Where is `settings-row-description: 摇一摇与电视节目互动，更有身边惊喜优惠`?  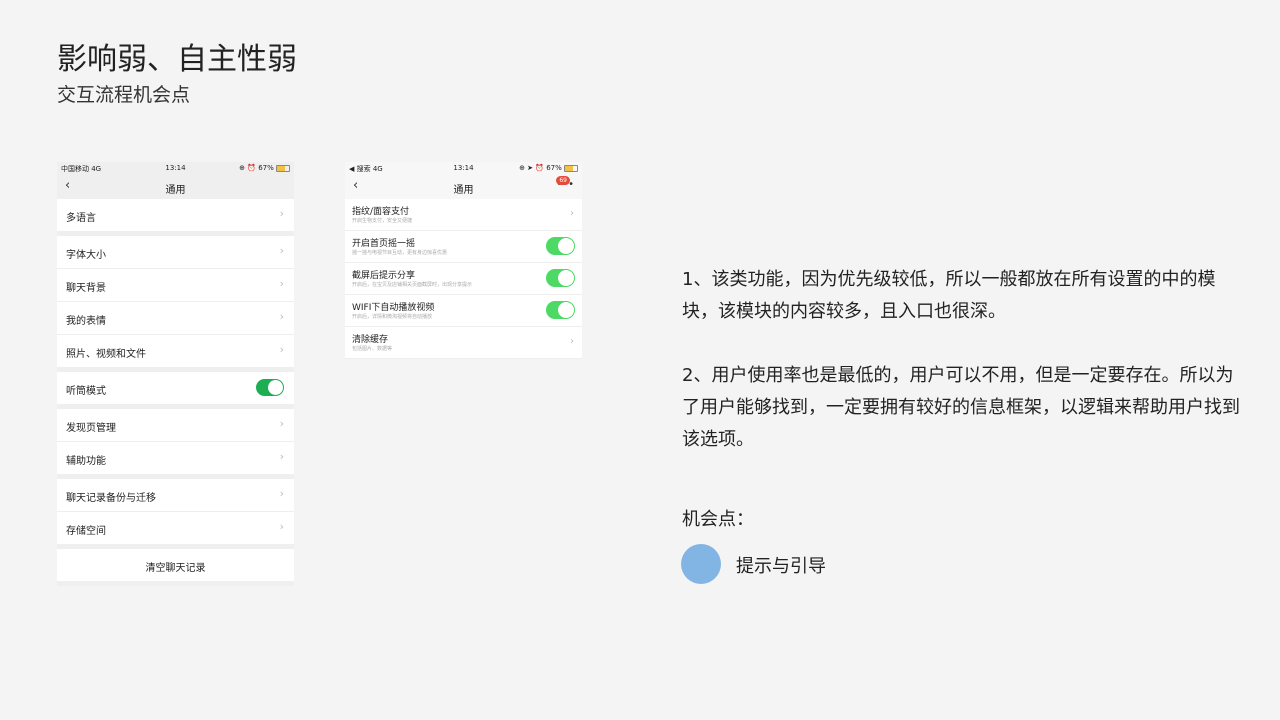 settings-row-description: 摇一摇与电视节目互动，更有身边惊喜优惠 is located at coordinates (400, 253).